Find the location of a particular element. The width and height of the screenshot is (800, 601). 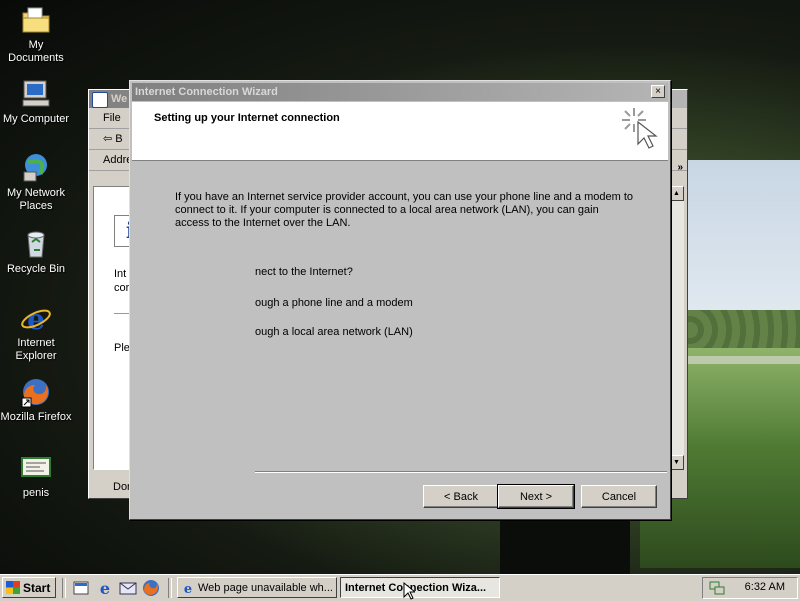

ie-icon is located at coordinates (100, 100).